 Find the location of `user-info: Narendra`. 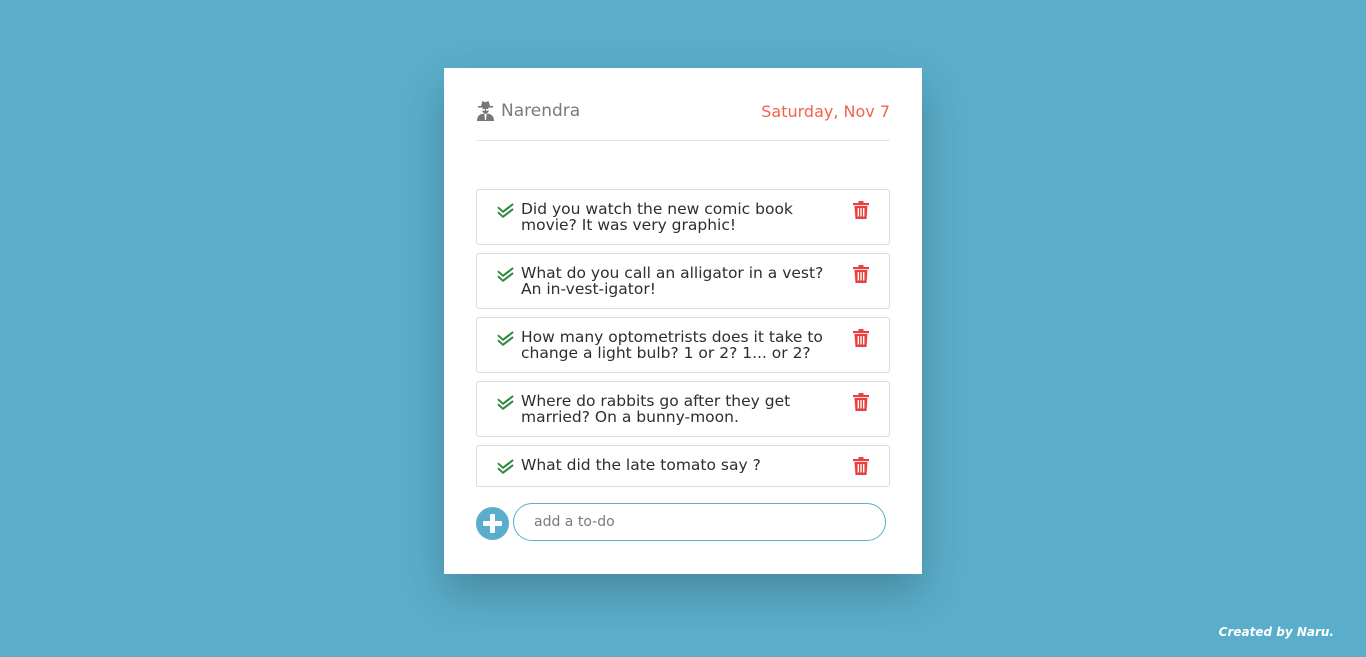

user-info: Narendra is located at coordinates (528, 110).